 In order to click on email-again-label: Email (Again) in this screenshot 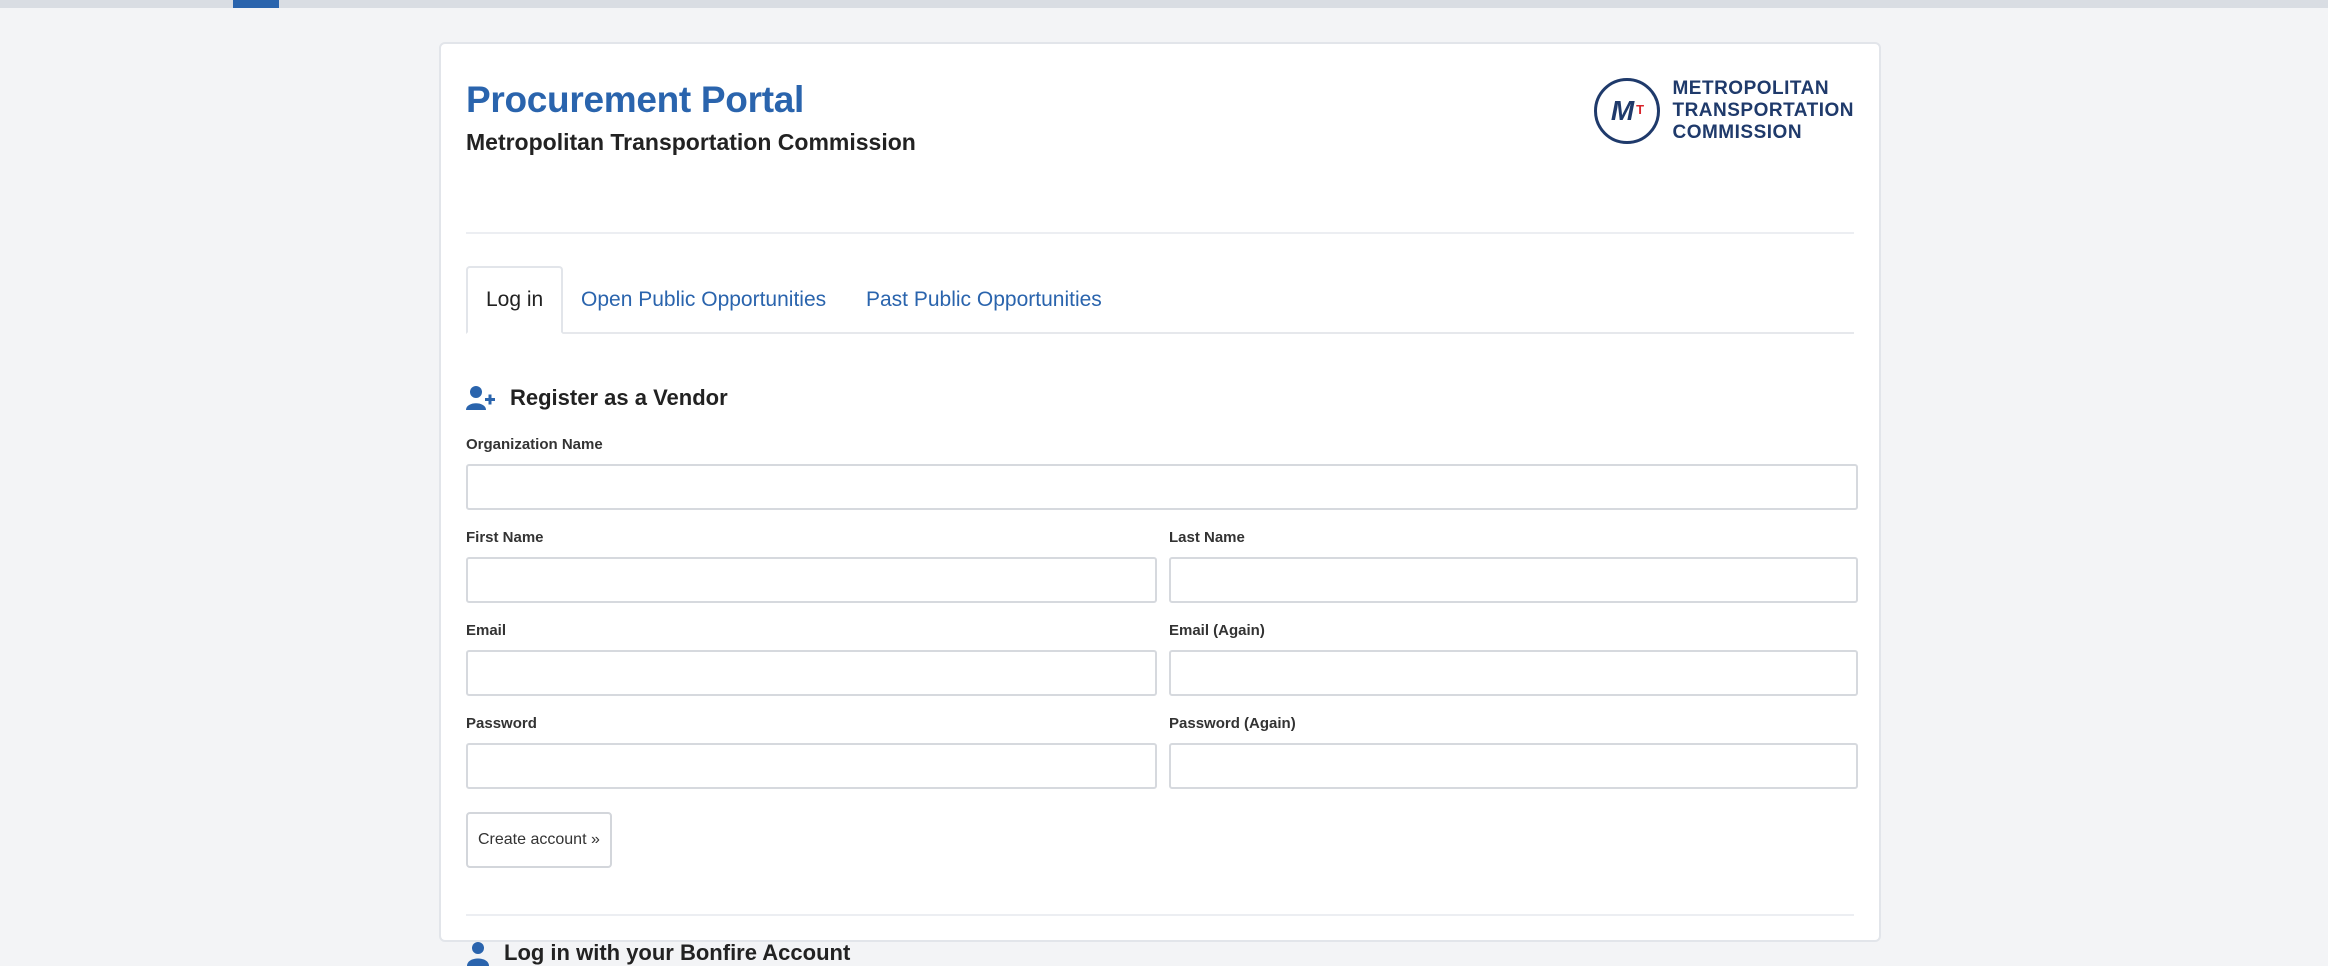, I will do `click(1217, 630)`.